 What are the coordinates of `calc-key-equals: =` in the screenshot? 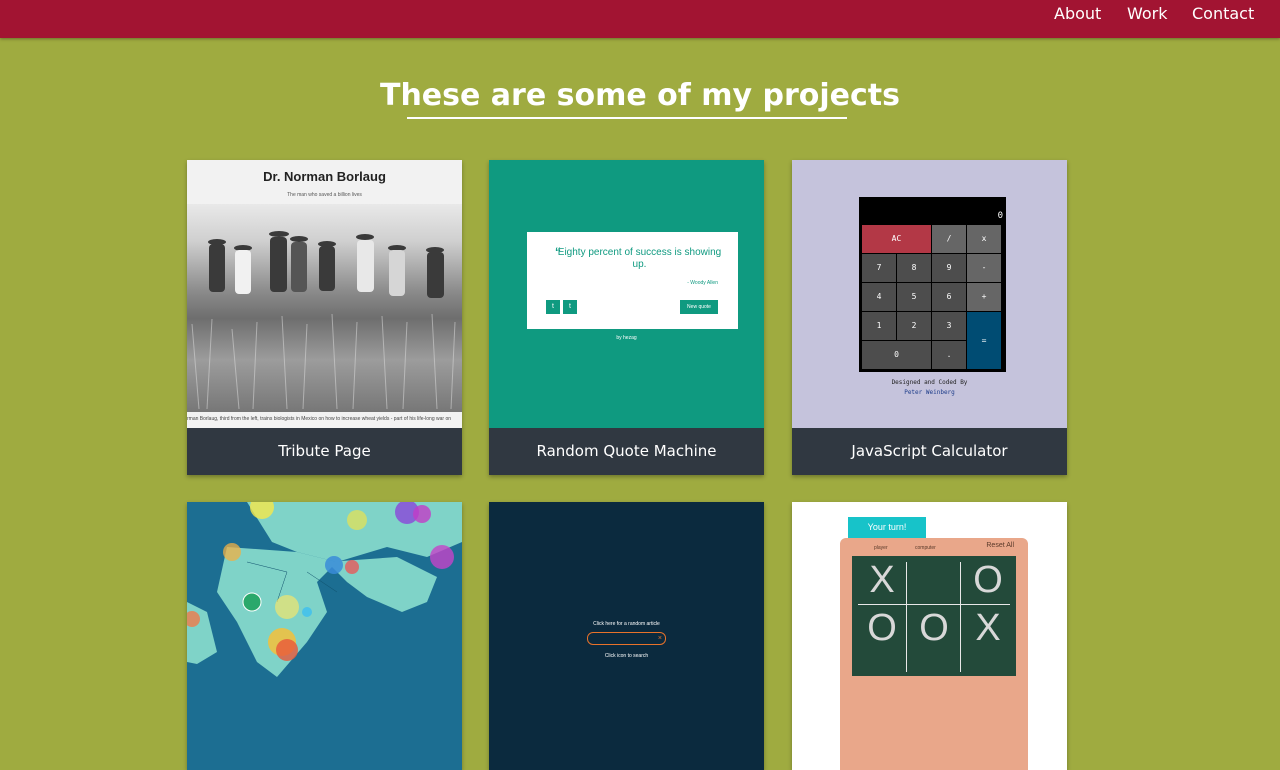 It's located at (984, 340).